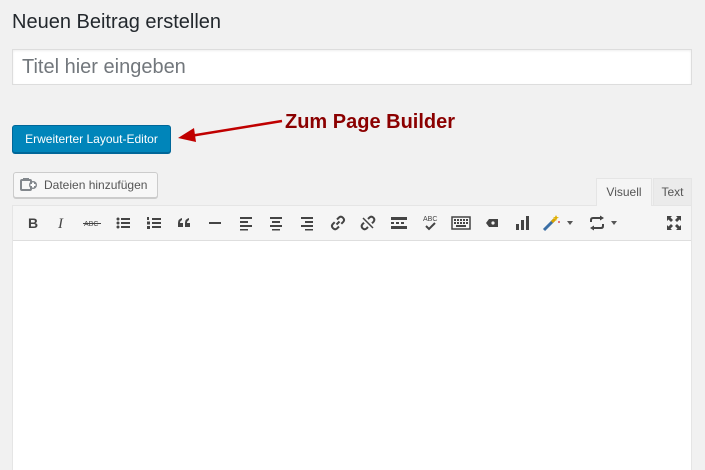 The image size is (705, 470). I want to click on toolbar-toggle-icon, so click(461, 223).